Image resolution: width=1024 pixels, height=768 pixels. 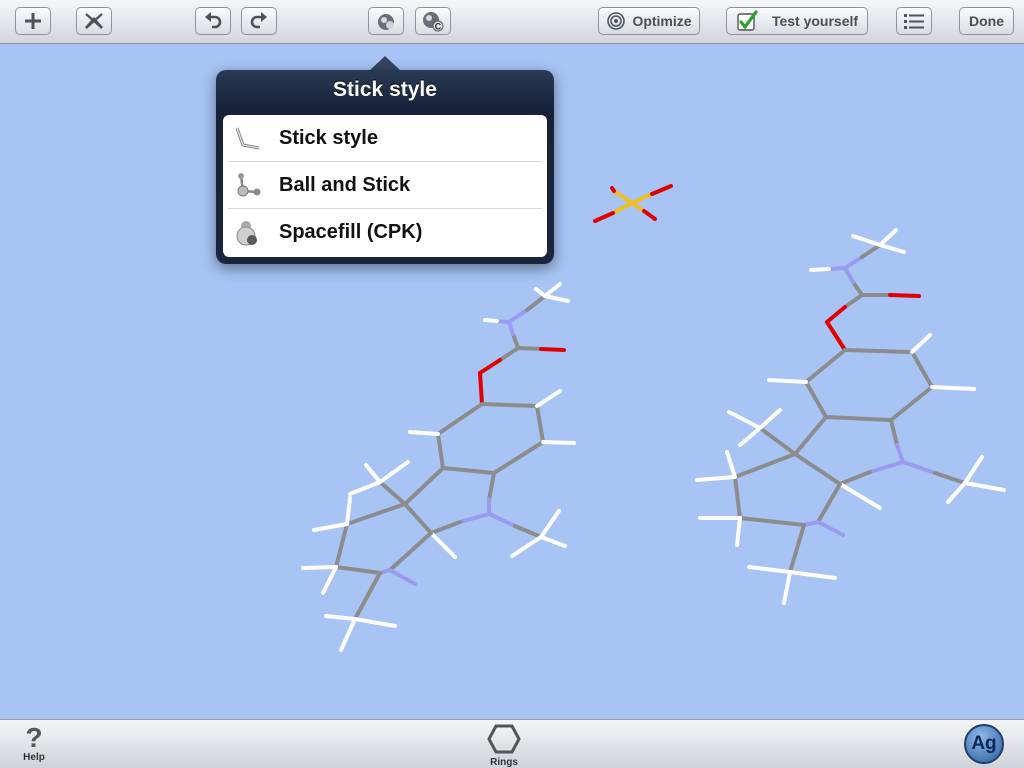 What do you see at coordinates (850, 416) in the screenshot?
I see `molecule-right` at bounding box center [850, 416].